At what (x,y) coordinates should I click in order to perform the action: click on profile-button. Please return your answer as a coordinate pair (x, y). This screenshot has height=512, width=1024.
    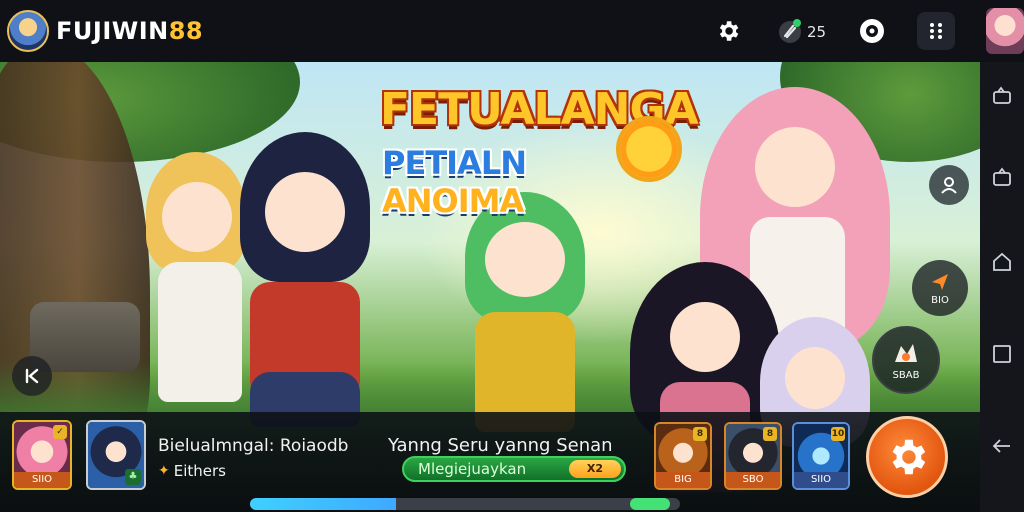
    Looking at the image, I should click on (949, 185).